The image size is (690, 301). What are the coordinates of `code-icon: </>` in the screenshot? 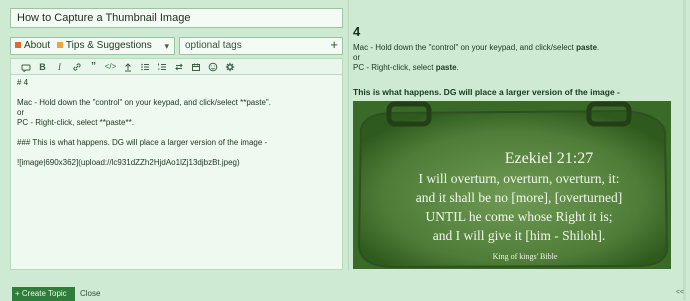 It's located at (110, 67).